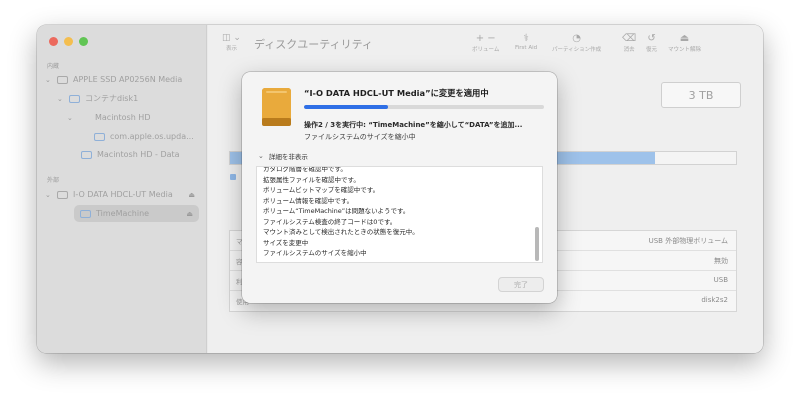 The width and height of the screenshot is (800, 401). I want to click on sidebar-item-apple-ssd: ⌄ APPLE SSD AP0256N Media, so click(113, 79).